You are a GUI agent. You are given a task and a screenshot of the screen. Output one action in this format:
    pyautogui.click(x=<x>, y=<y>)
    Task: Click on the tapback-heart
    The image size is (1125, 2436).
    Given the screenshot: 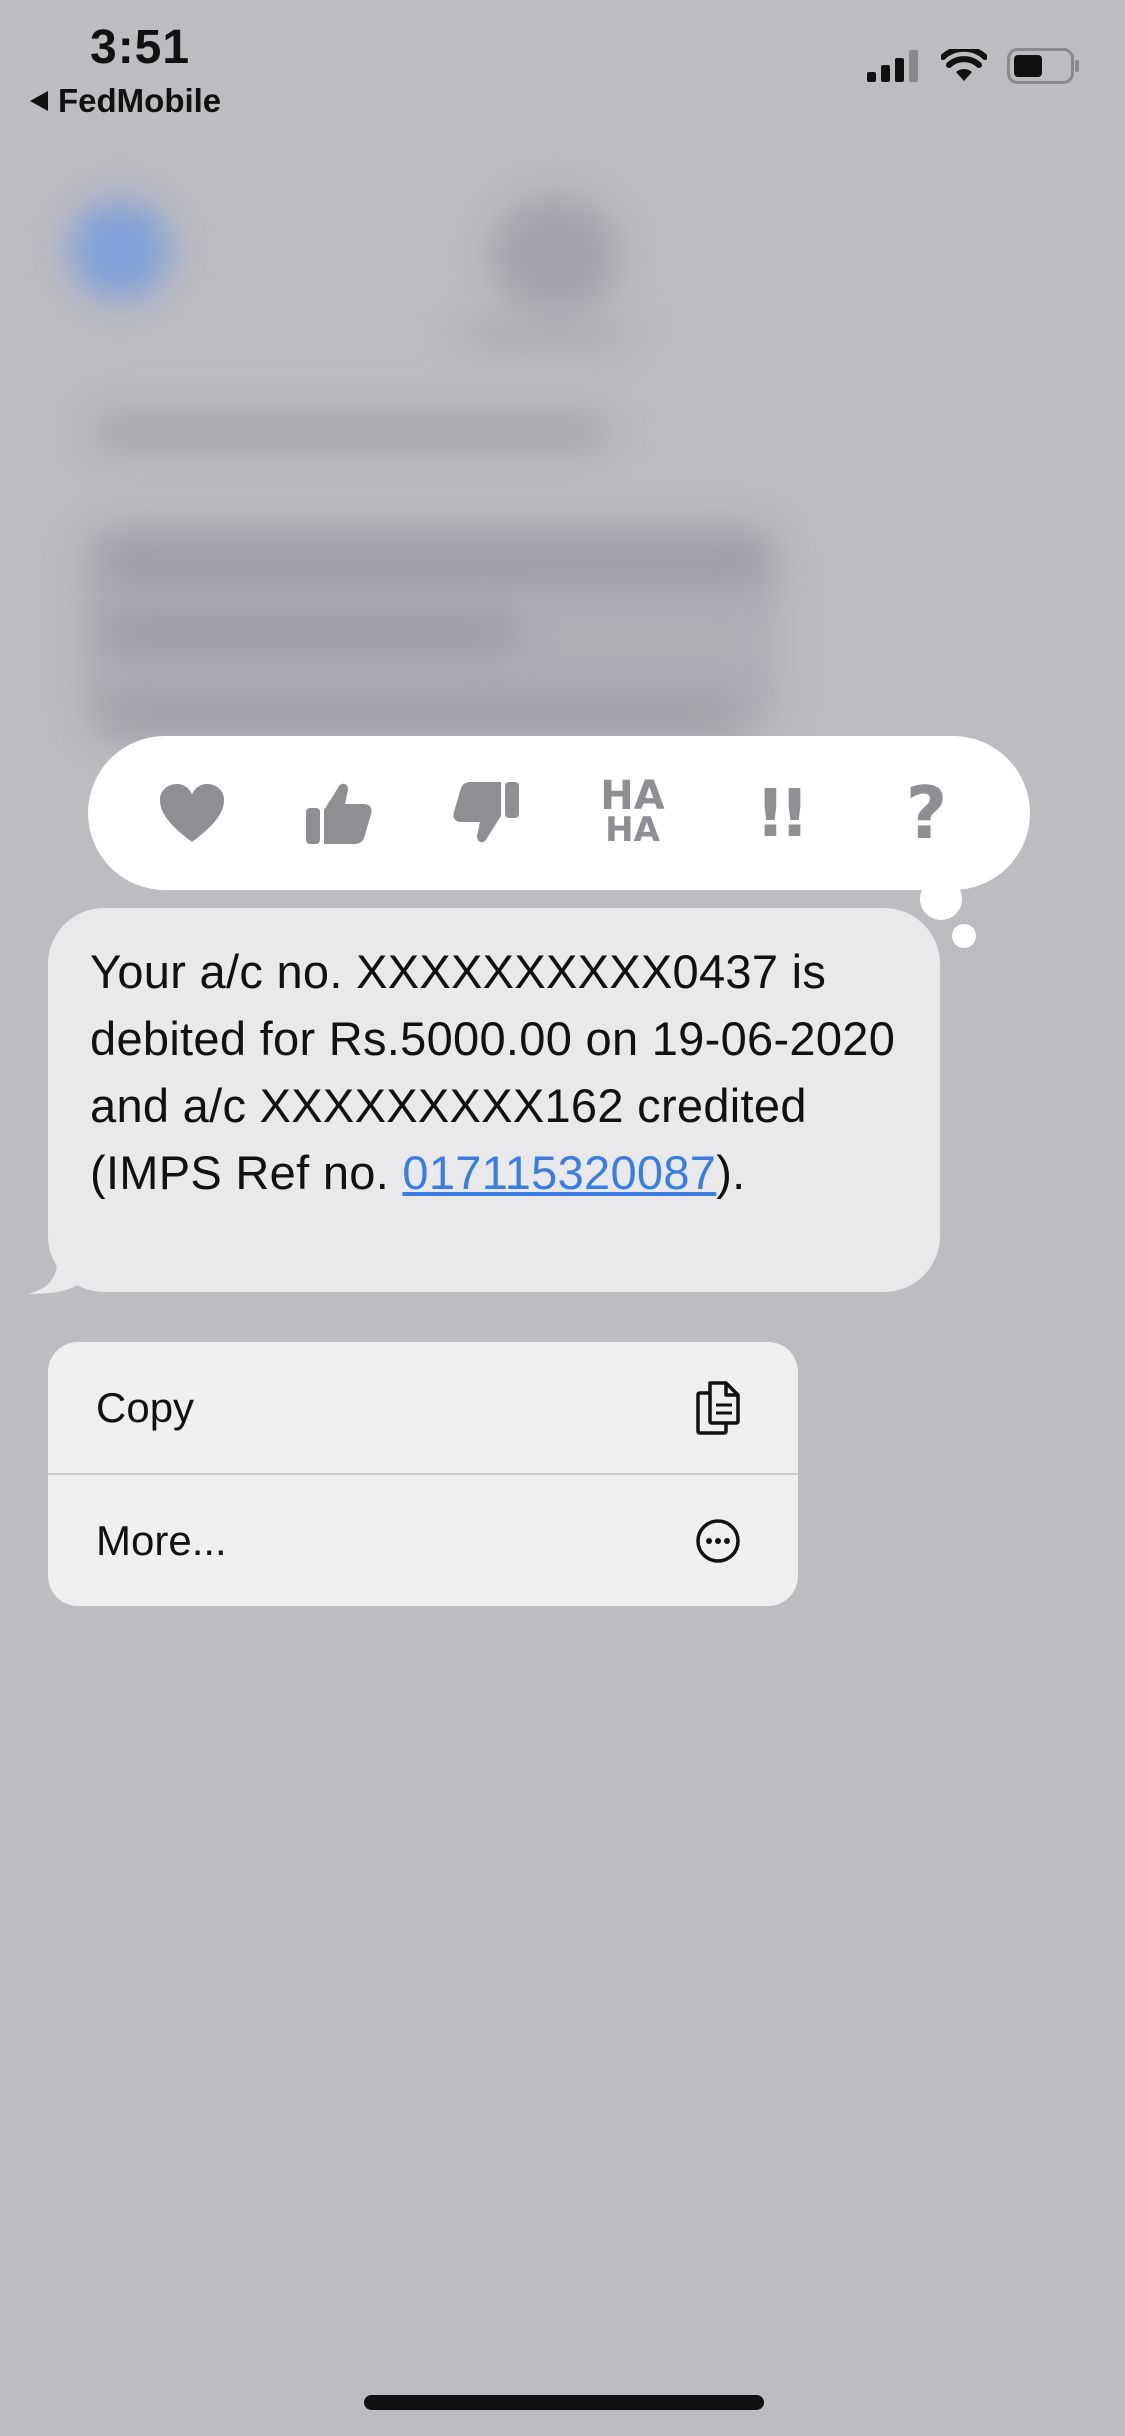 What is the action you would take?
    pyautogui.click(x=192, y=813)
    